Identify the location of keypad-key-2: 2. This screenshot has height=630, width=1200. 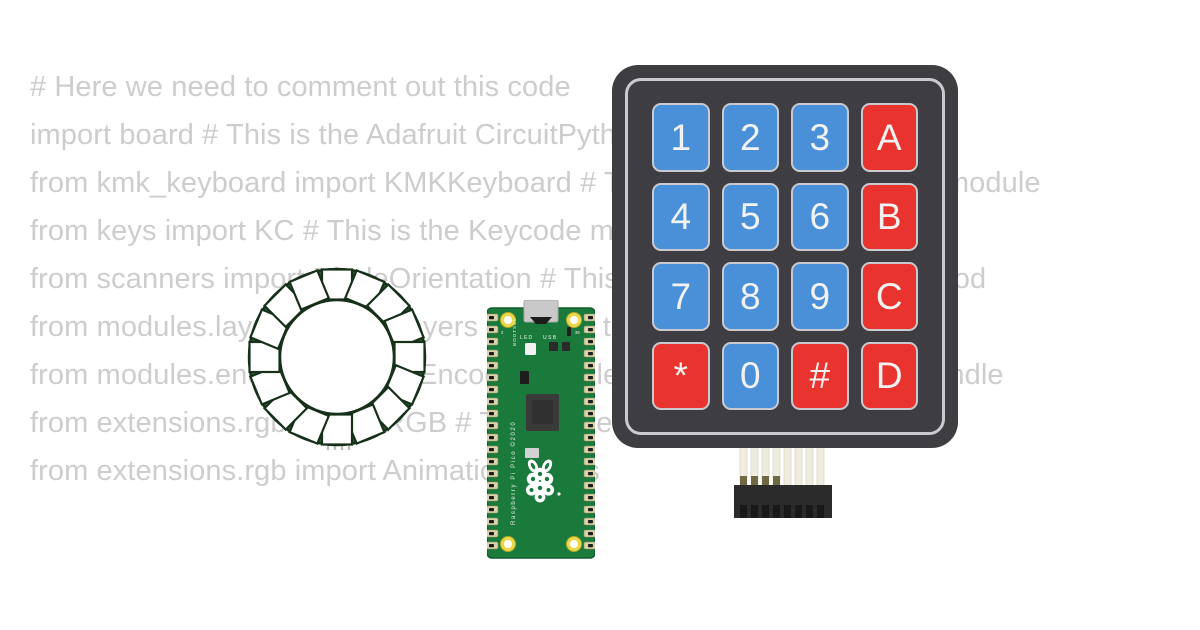
(750, 137).